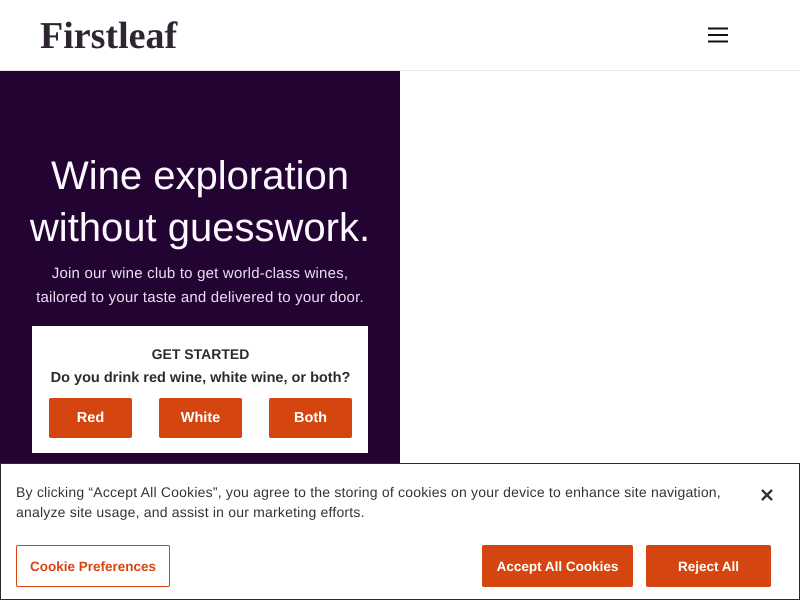 The image size is (800, 600). What do you see at coordinates (369, 502) in the screenshot?
I see `cookie-message: By clicking “Accept All Cookies”, you agree to the storing of cookies on your device to enhance site navigation, analyze site usage, and assist in our marketing efforts.` at bounding box center [369, 502].